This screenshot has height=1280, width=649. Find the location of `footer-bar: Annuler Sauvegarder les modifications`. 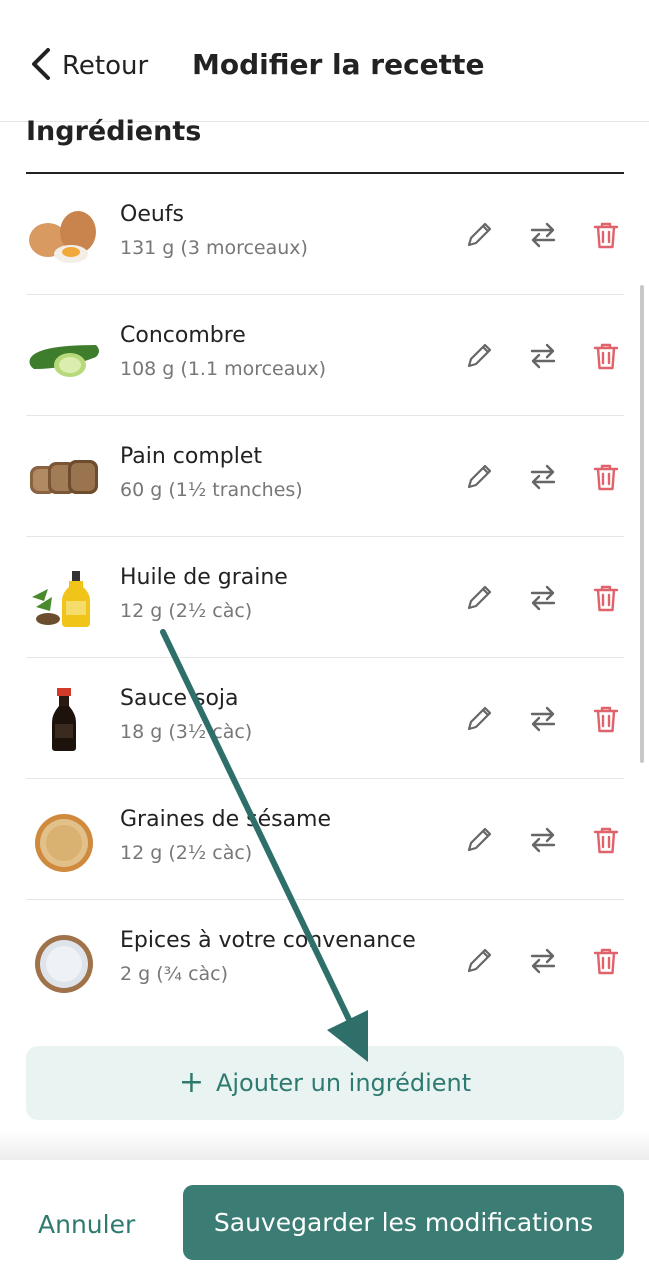

footer-bar: Annuler Sauvegarder les modifications is located at coordinates (324, 1220).